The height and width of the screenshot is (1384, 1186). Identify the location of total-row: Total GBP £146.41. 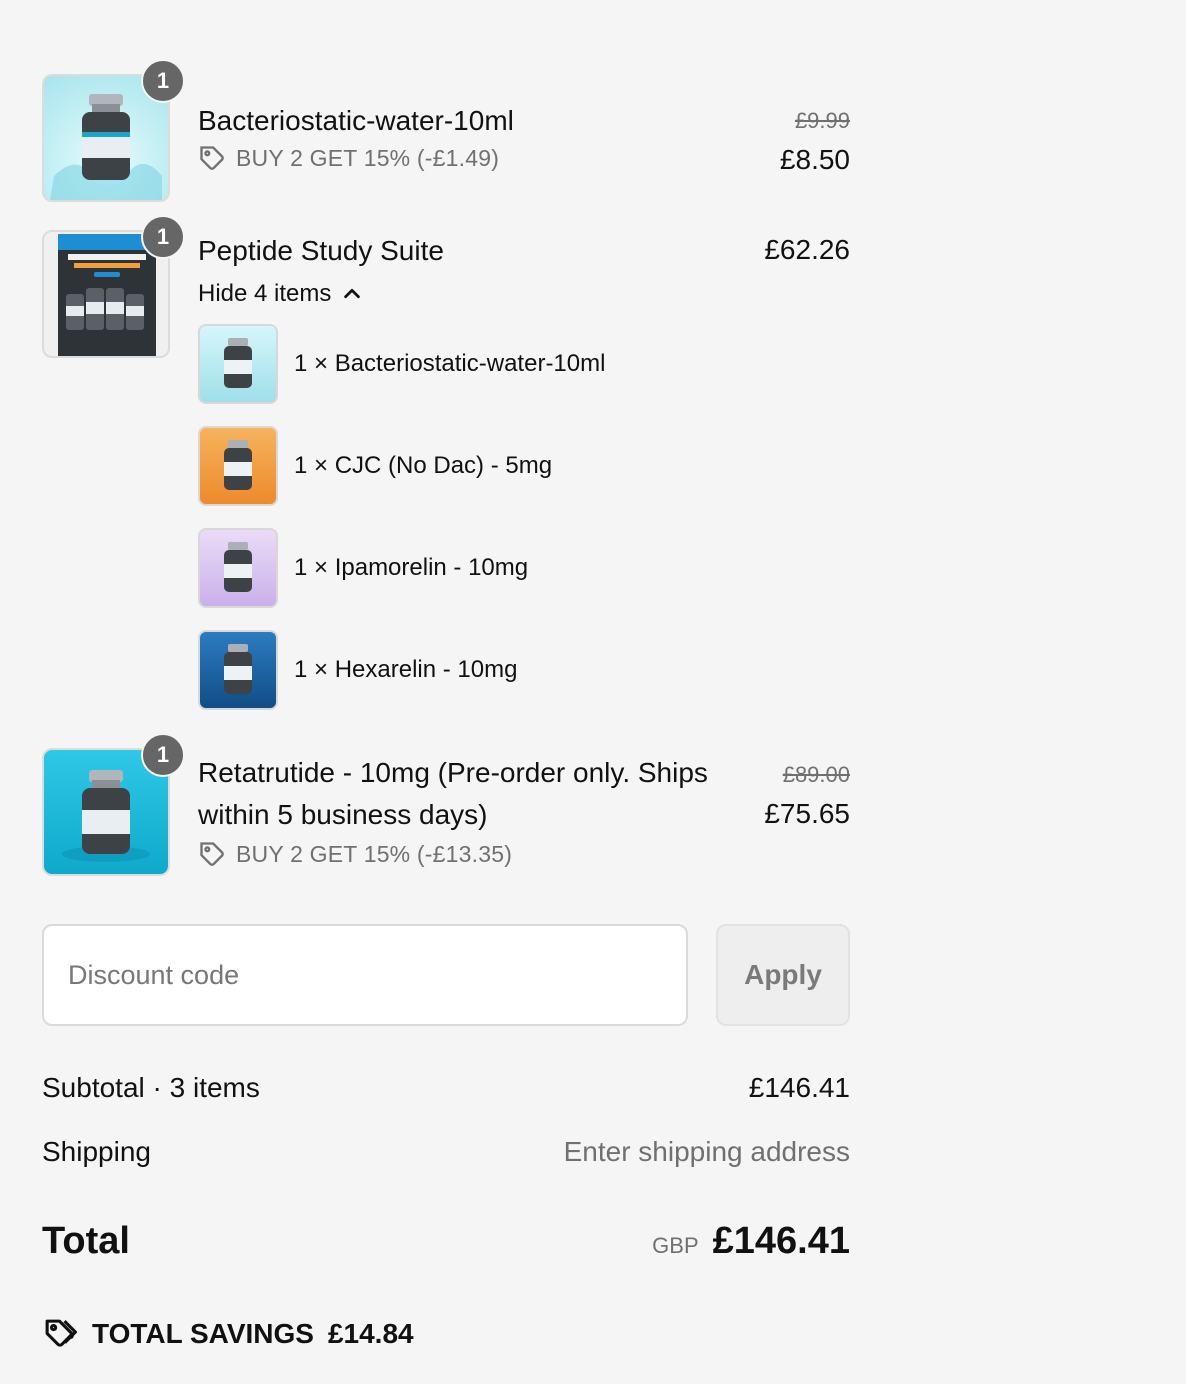
(446, 1241).